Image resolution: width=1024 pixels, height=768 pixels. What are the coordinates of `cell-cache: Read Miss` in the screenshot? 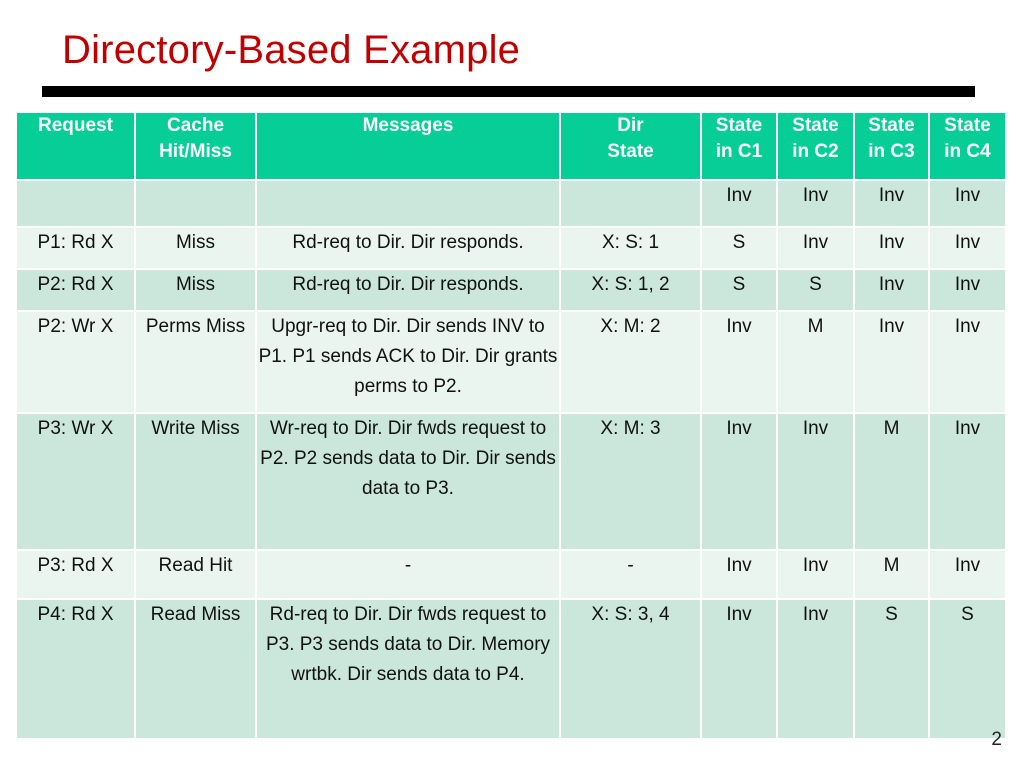 It's located at (195, 669).